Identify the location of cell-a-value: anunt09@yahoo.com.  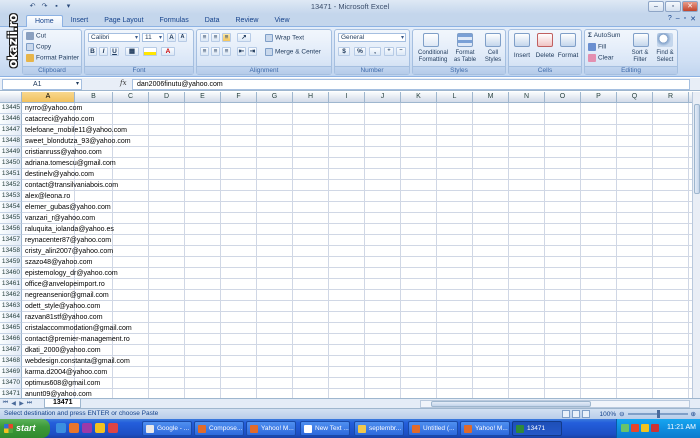
(57, 393).